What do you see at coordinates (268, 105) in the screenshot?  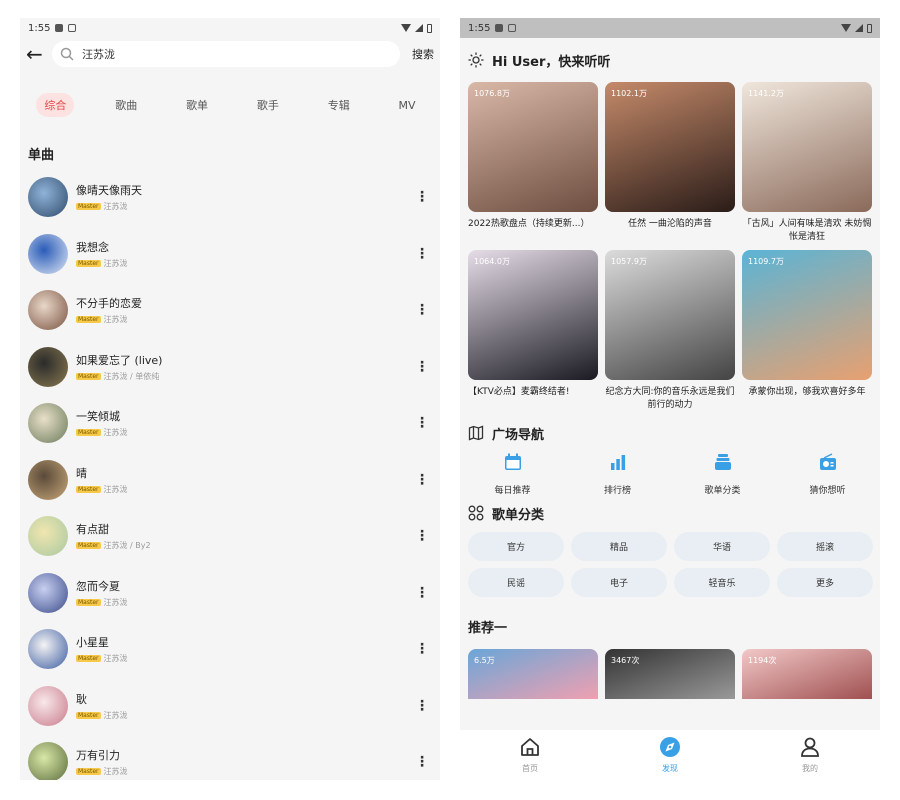 I see `tab-singers: 歌手` at bounding box center [268, 105].